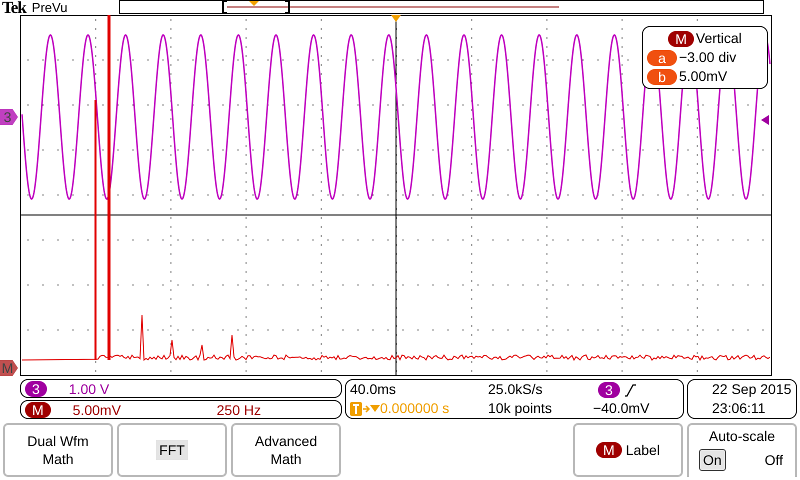  I want to click on autoscale-option: On, so click(712, 460).